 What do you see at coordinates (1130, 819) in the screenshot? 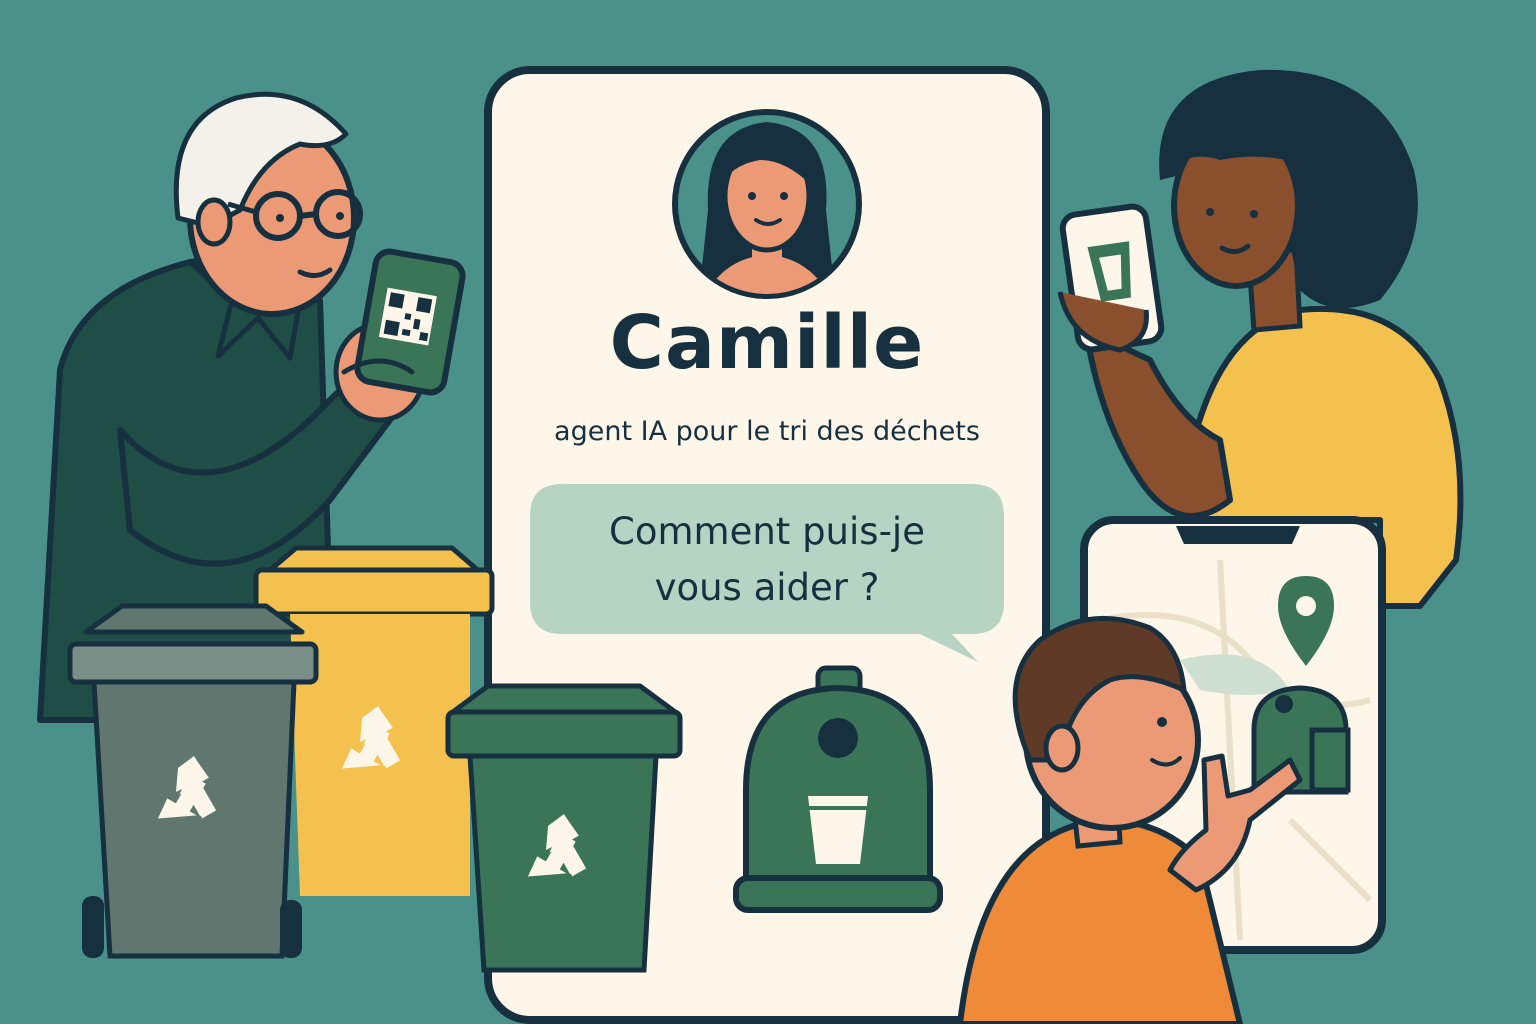
I see `child-figure` at bounding box center [1130, 819].